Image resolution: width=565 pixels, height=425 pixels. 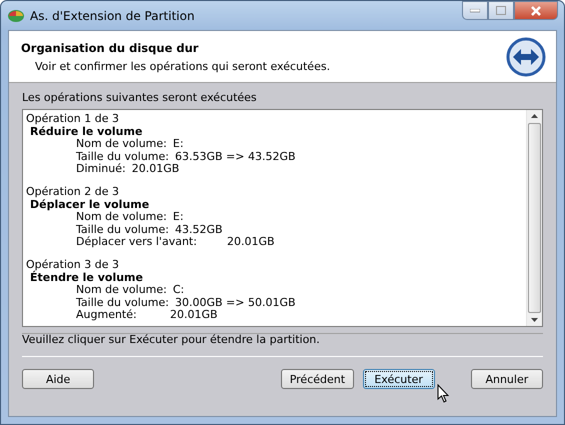 I want to click on detail-label: Déplacer vers l'avant:, so click(x=137, y=242).